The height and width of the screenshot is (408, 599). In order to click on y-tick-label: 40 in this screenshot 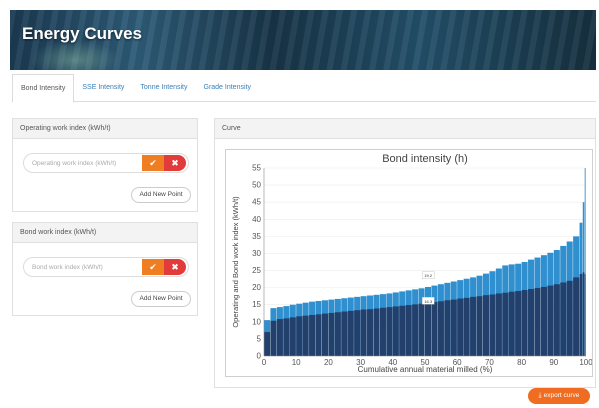, I will do `click(256, 219)`.